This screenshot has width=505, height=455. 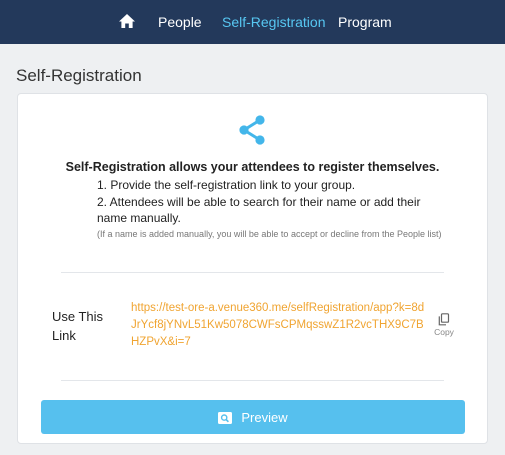 I want to click on link-label: Use This Link, so click(x=78, y=326).